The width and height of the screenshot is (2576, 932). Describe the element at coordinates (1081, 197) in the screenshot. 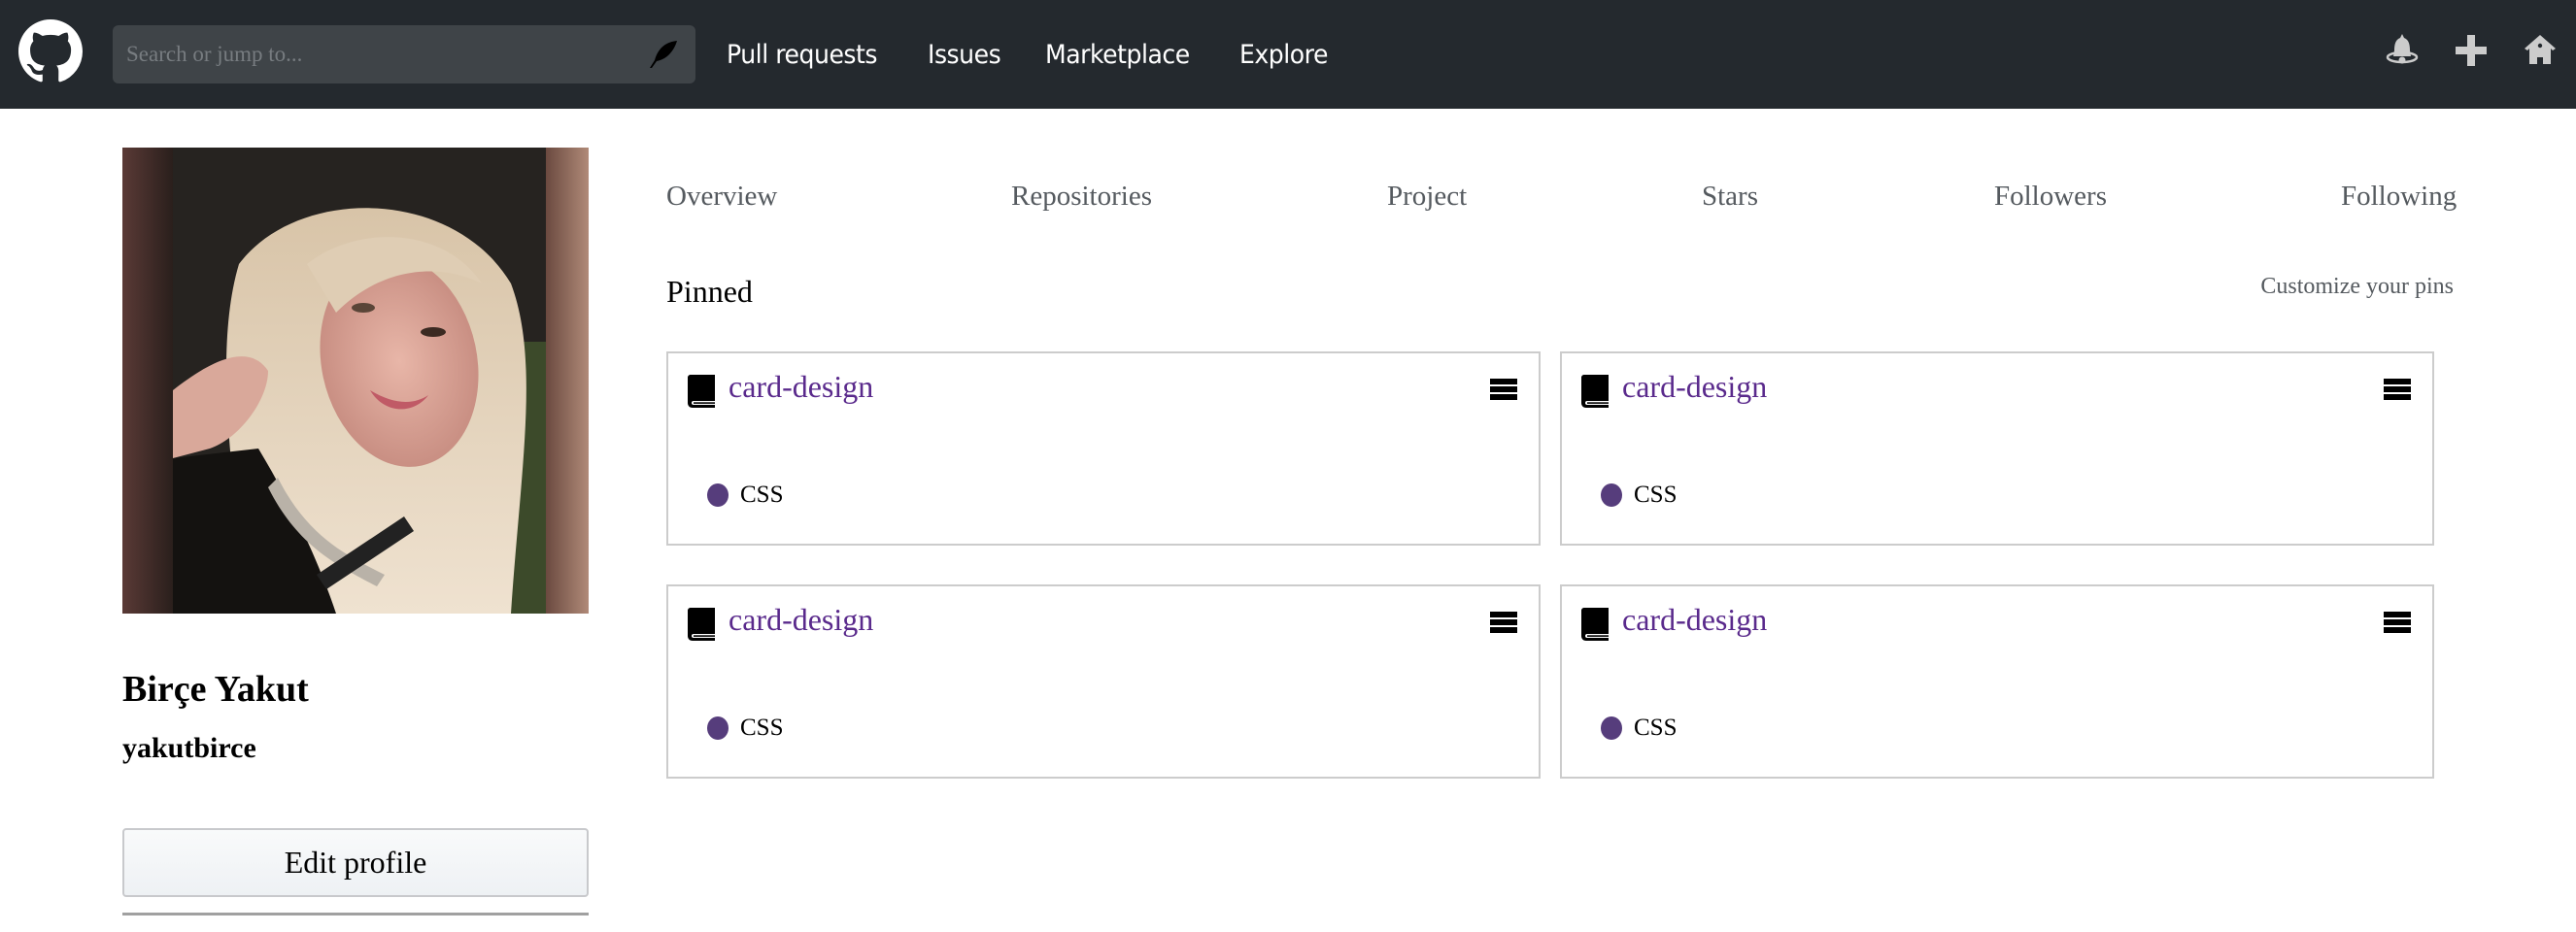

I see `tab-repositories: Repositories` at that location.